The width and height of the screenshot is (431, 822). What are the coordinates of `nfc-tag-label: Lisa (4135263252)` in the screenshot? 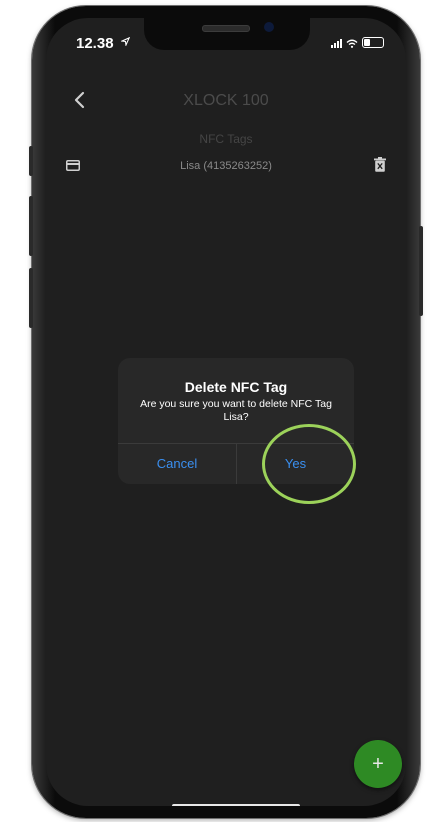 It's located at (226, 166).